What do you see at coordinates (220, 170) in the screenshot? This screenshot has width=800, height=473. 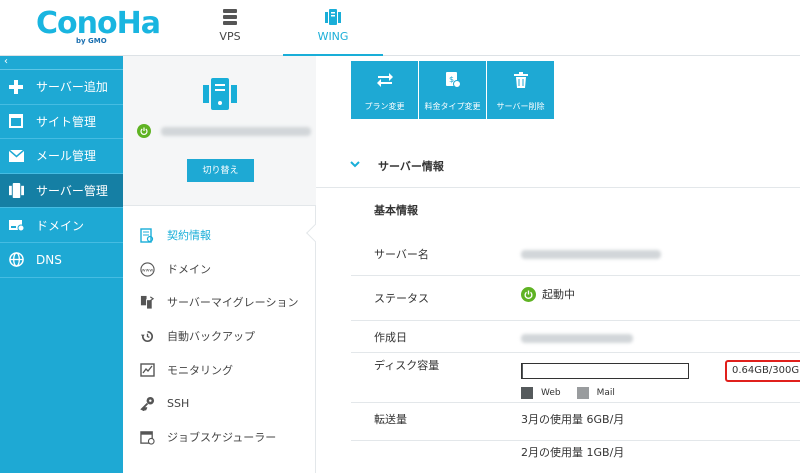 I see `switch-server-button: 切り替え` at bounding box center [220, 170].